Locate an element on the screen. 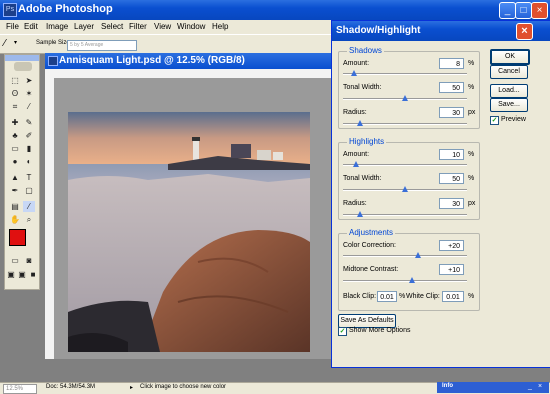 Image resolution: width=550 pixels, height=394 pixels. screen-mode-full-icon: ■ is located at coordinates (33, 274).